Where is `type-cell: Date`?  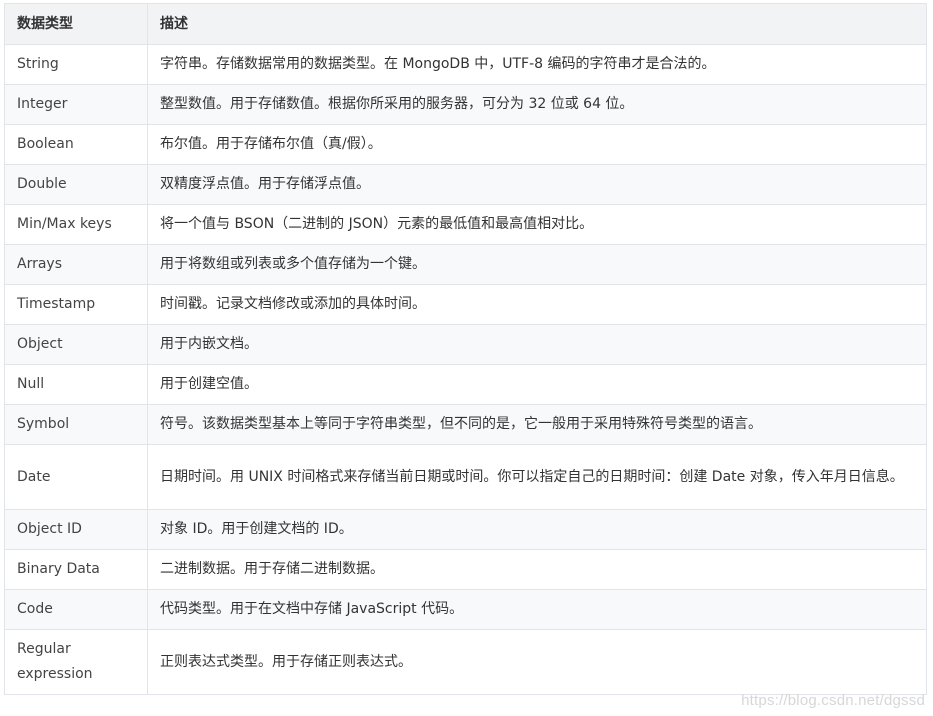
type-cell: Date is located at coordinates (76, 477).